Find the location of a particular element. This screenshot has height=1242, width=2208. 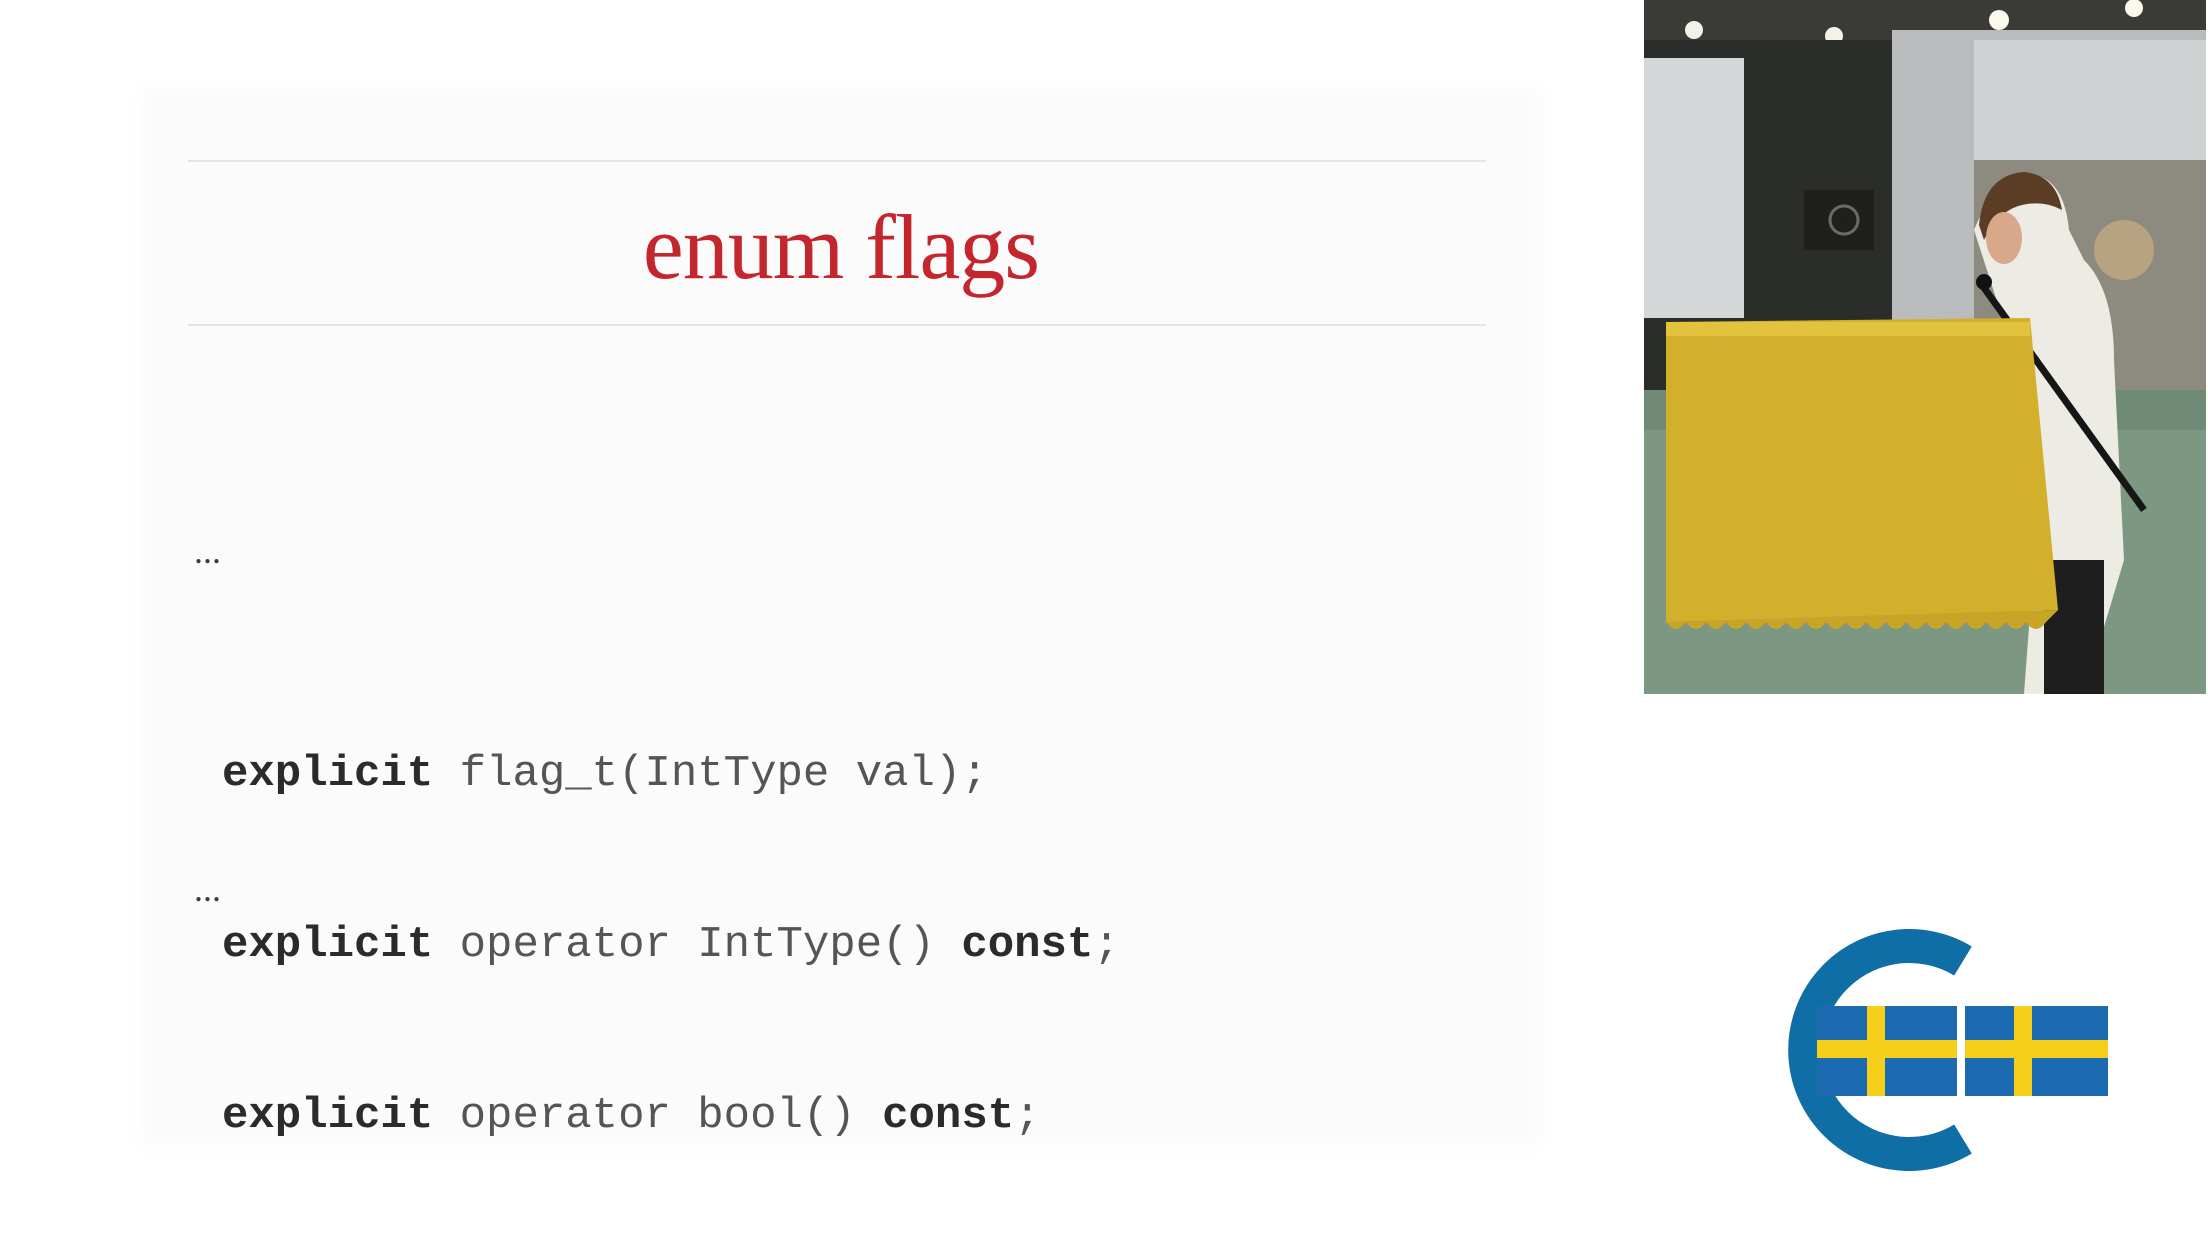

code-line-3: explicit operator bool() const; is located at coordinates (671, 1116).